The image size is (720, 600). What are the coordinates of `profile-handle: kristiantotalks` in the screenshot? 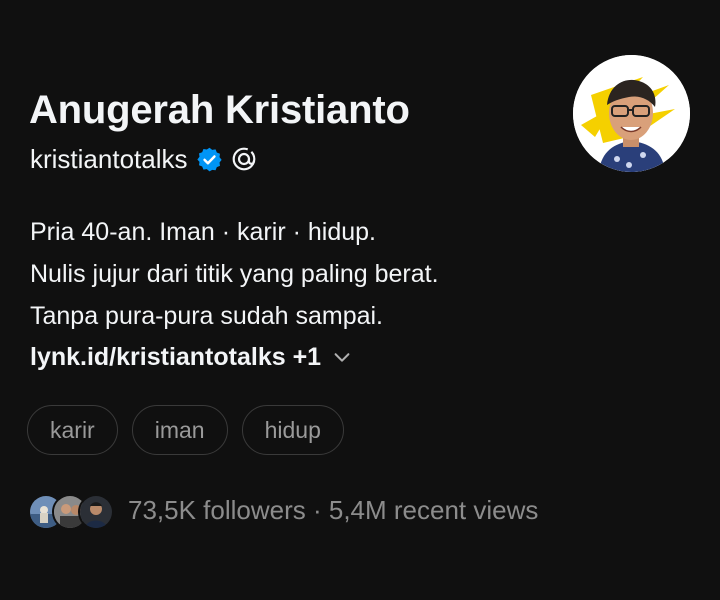 It's located at (109, 158).